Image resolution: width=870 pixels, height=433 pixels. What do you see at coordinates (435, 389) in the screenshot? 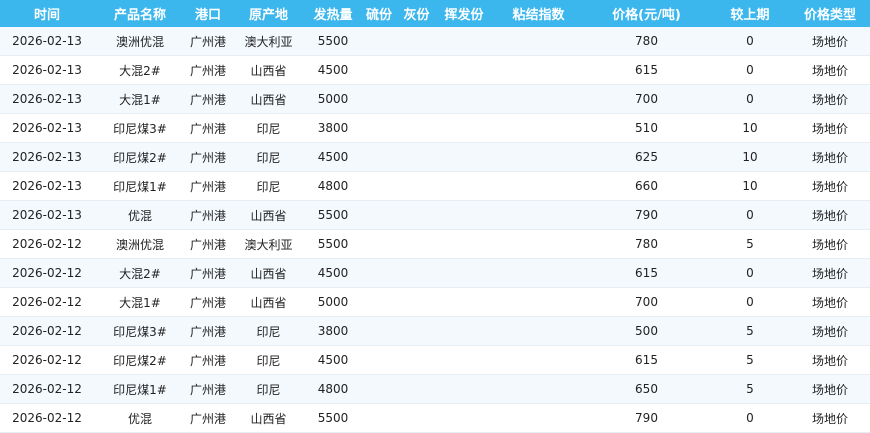
I see `table-row: 2026-02-12 印尼煤1# 广州港 印尼 4800 650 5 场地价` at bounding box center [435, 389].